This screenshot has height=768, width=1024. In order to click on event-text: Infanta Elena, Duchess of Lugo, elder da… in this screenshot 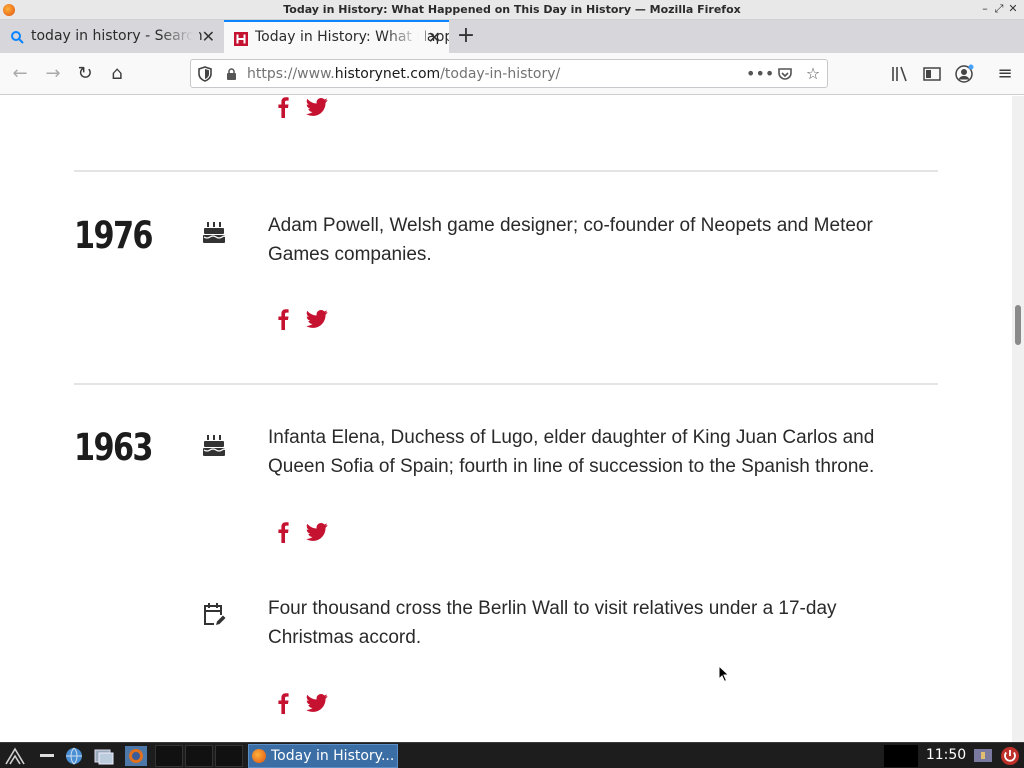, I will do `click(571, 452)`.